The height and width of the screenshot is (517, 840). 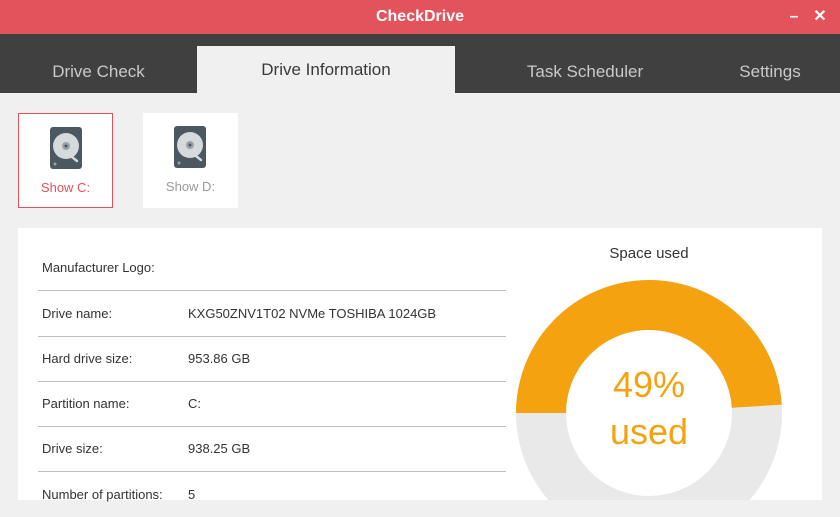 I want to click on info-row-hard-drive-size: Hard drive size: 953.86 GB, so click(x=272, y=359).